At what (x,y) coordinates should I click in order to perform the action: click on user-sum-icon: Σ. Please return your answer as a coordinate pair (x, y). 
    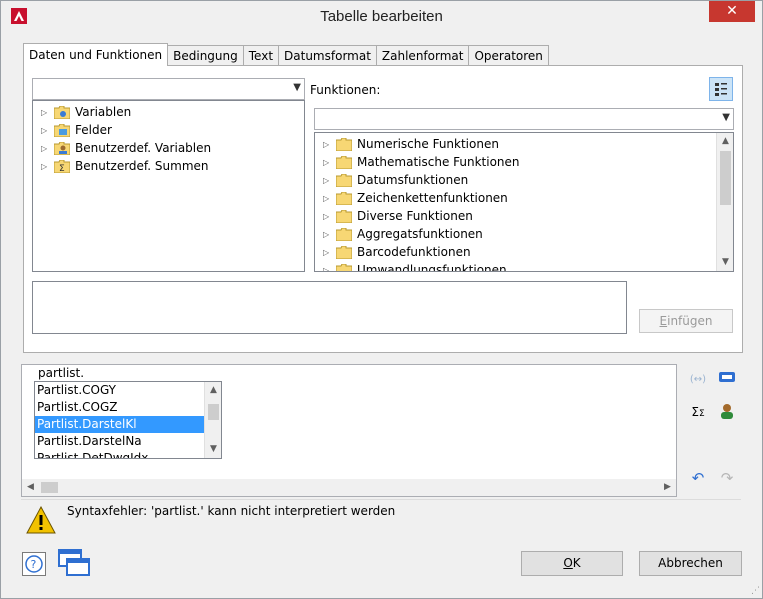
    Looking at the image, I should click on (62, 166).